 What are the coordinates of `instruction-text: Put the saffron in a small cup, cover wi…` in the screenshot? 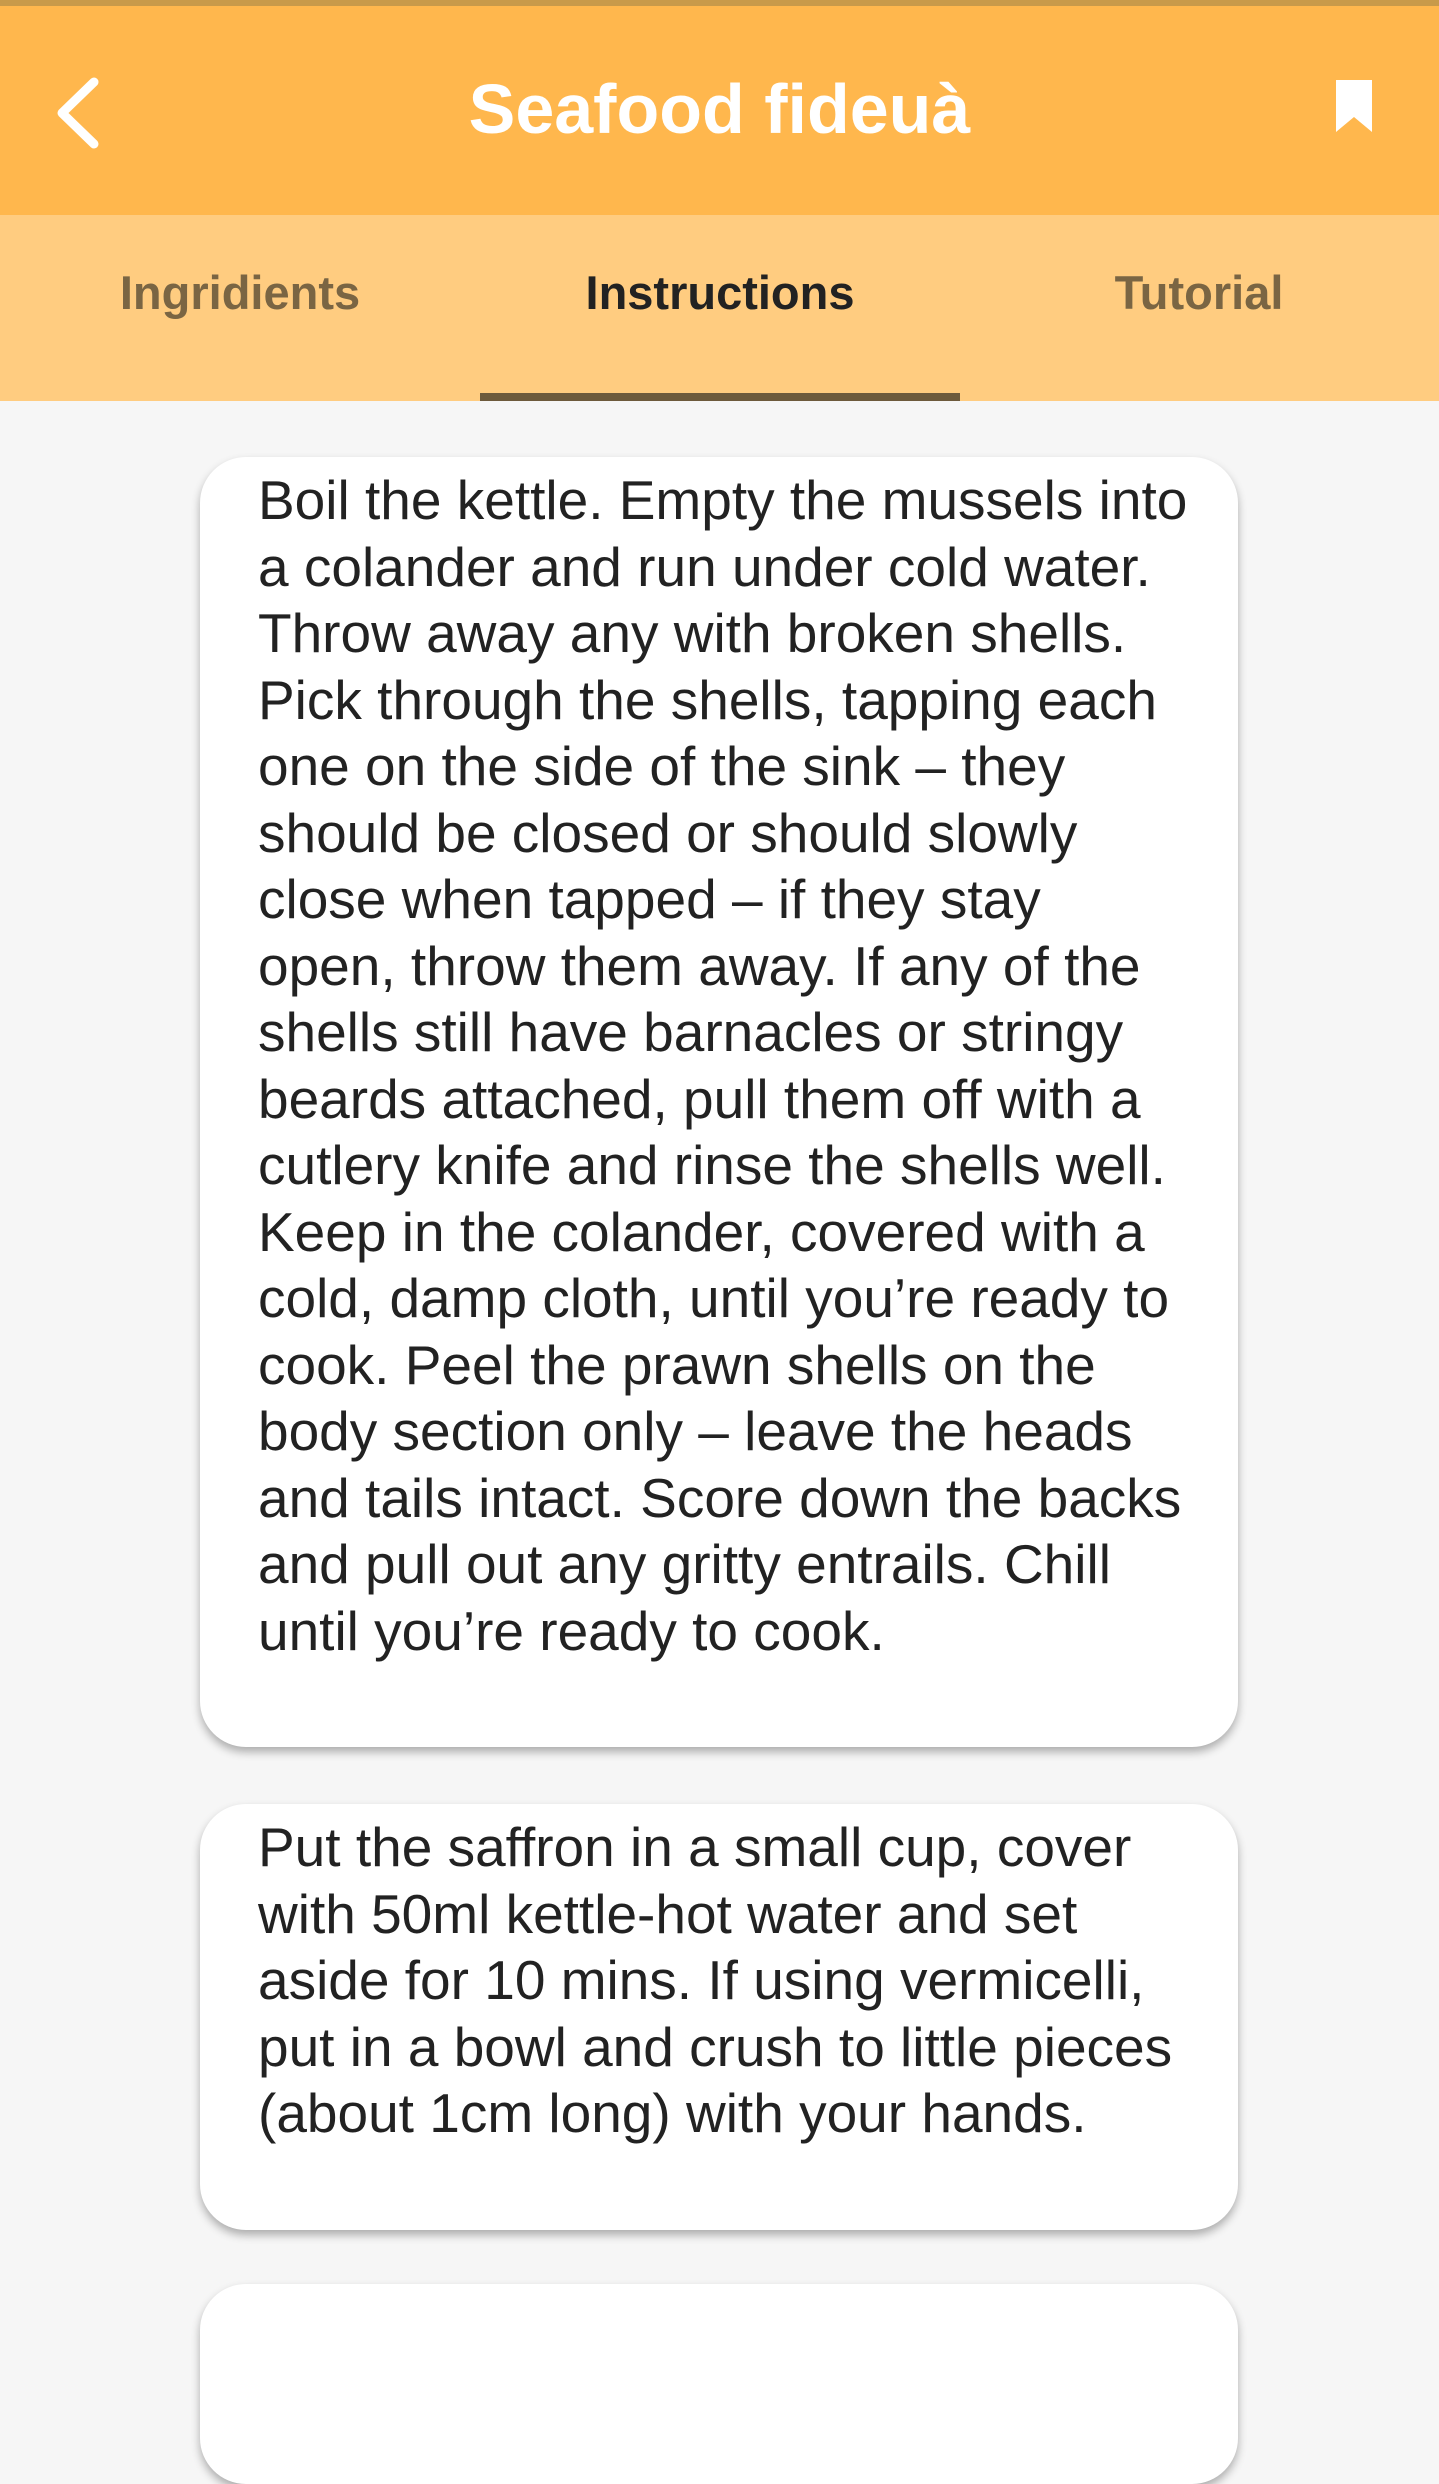 It's located at (715, 1980).